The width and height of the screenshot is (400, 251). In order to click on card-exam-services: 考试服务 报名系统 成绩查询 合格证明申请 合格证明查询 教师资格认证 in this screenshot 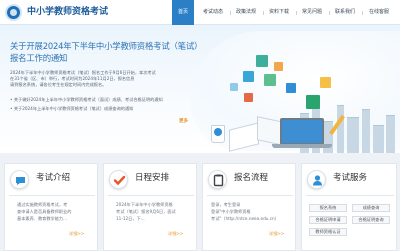, I will do `click(349, 207)`.